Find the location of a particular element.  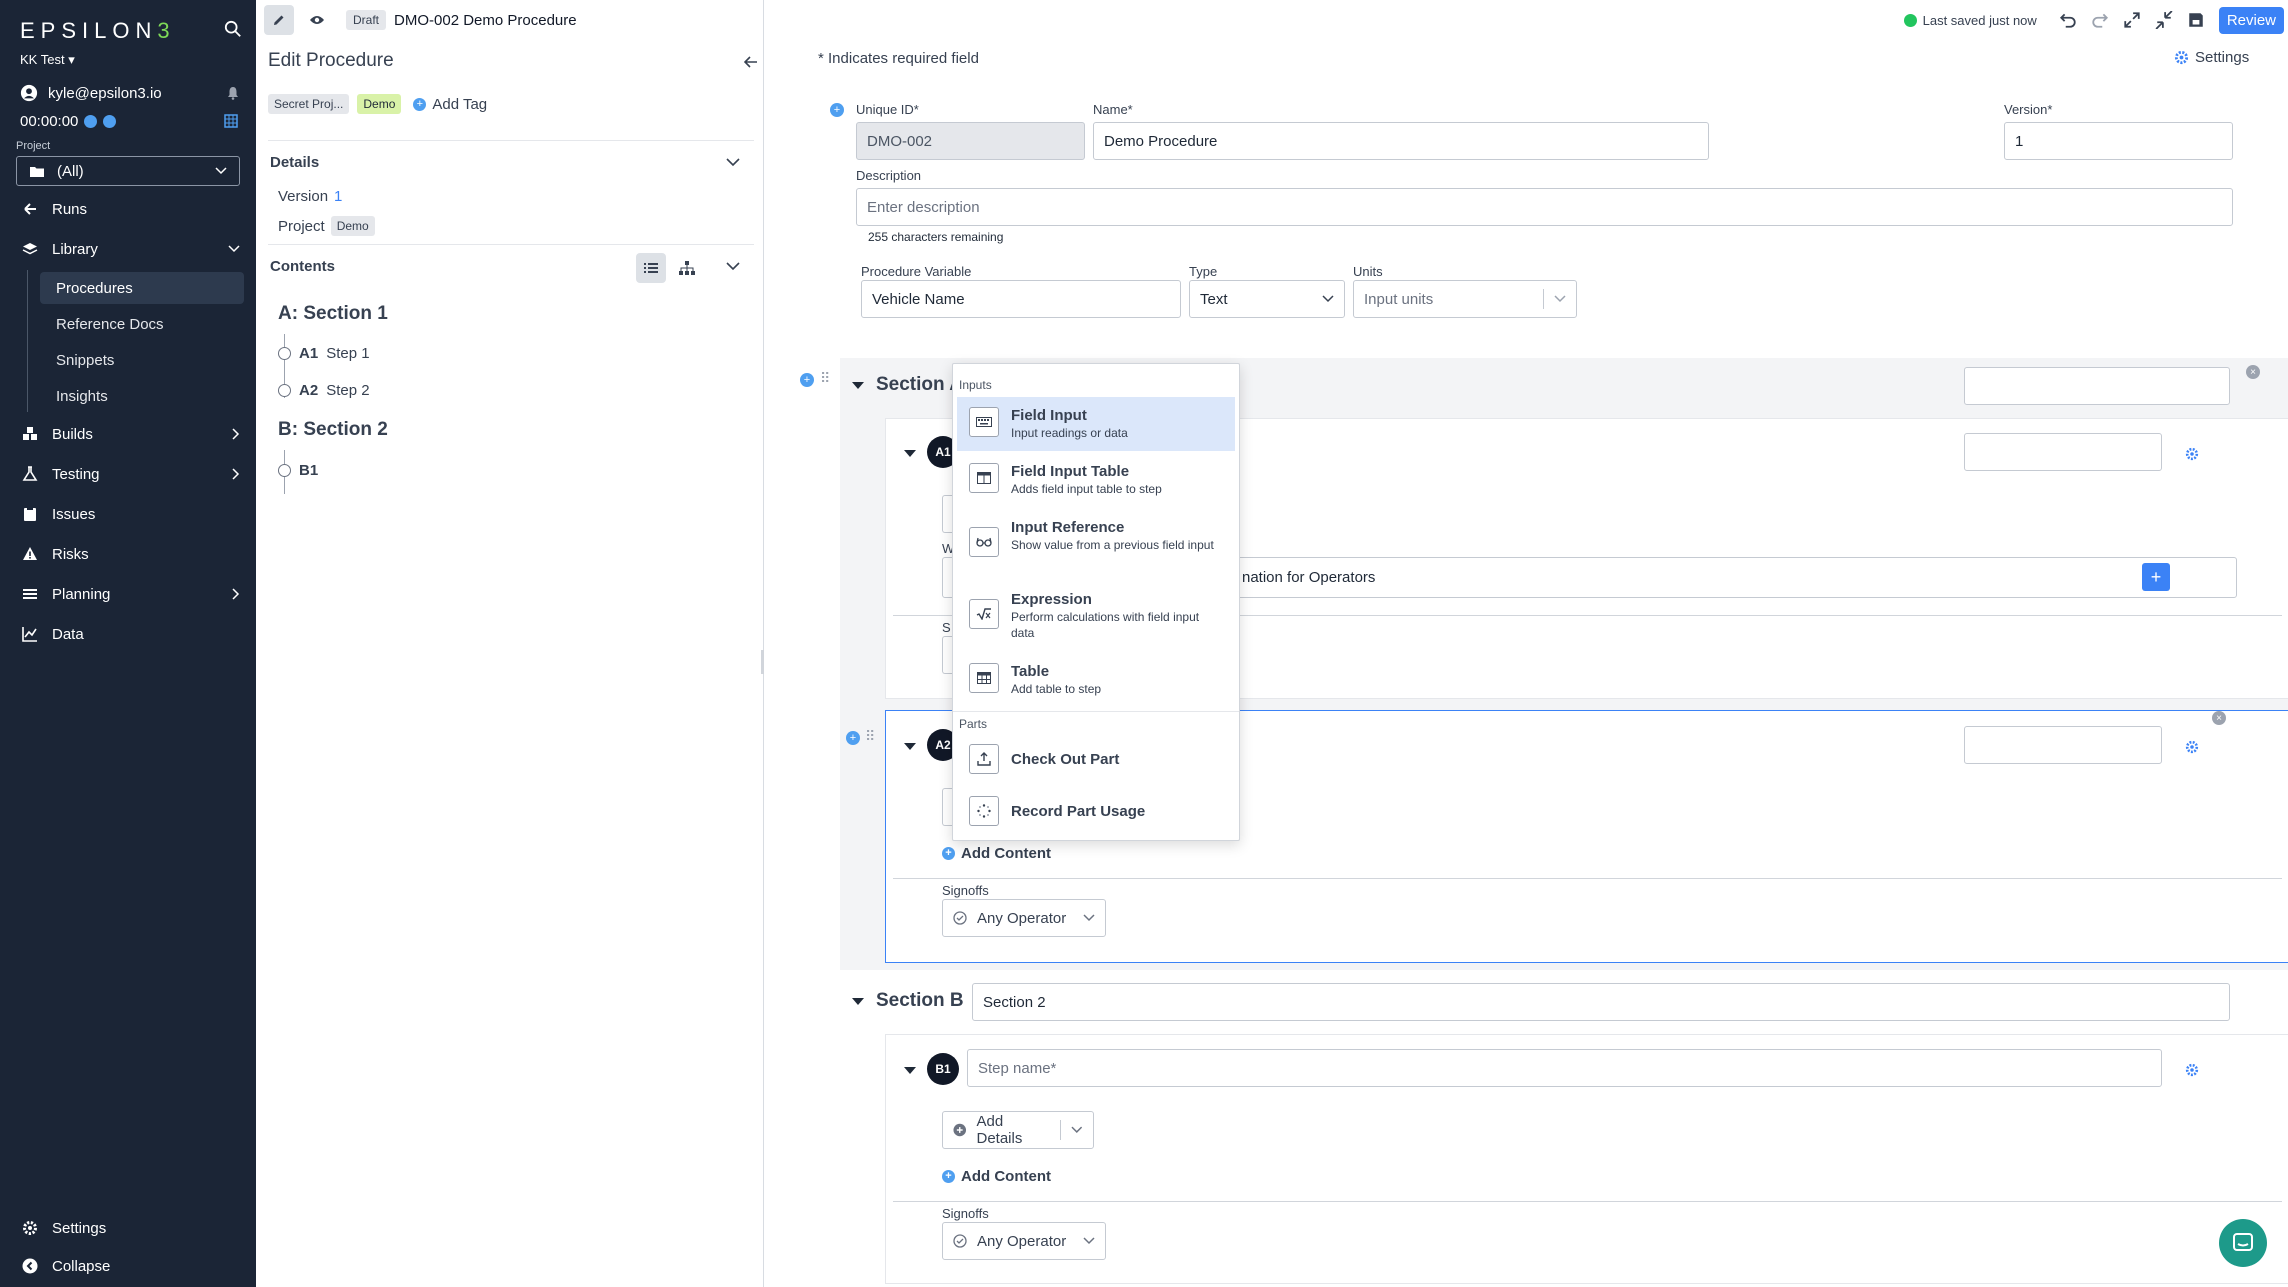

edit-mode-button is located at coordinates (279, 20).